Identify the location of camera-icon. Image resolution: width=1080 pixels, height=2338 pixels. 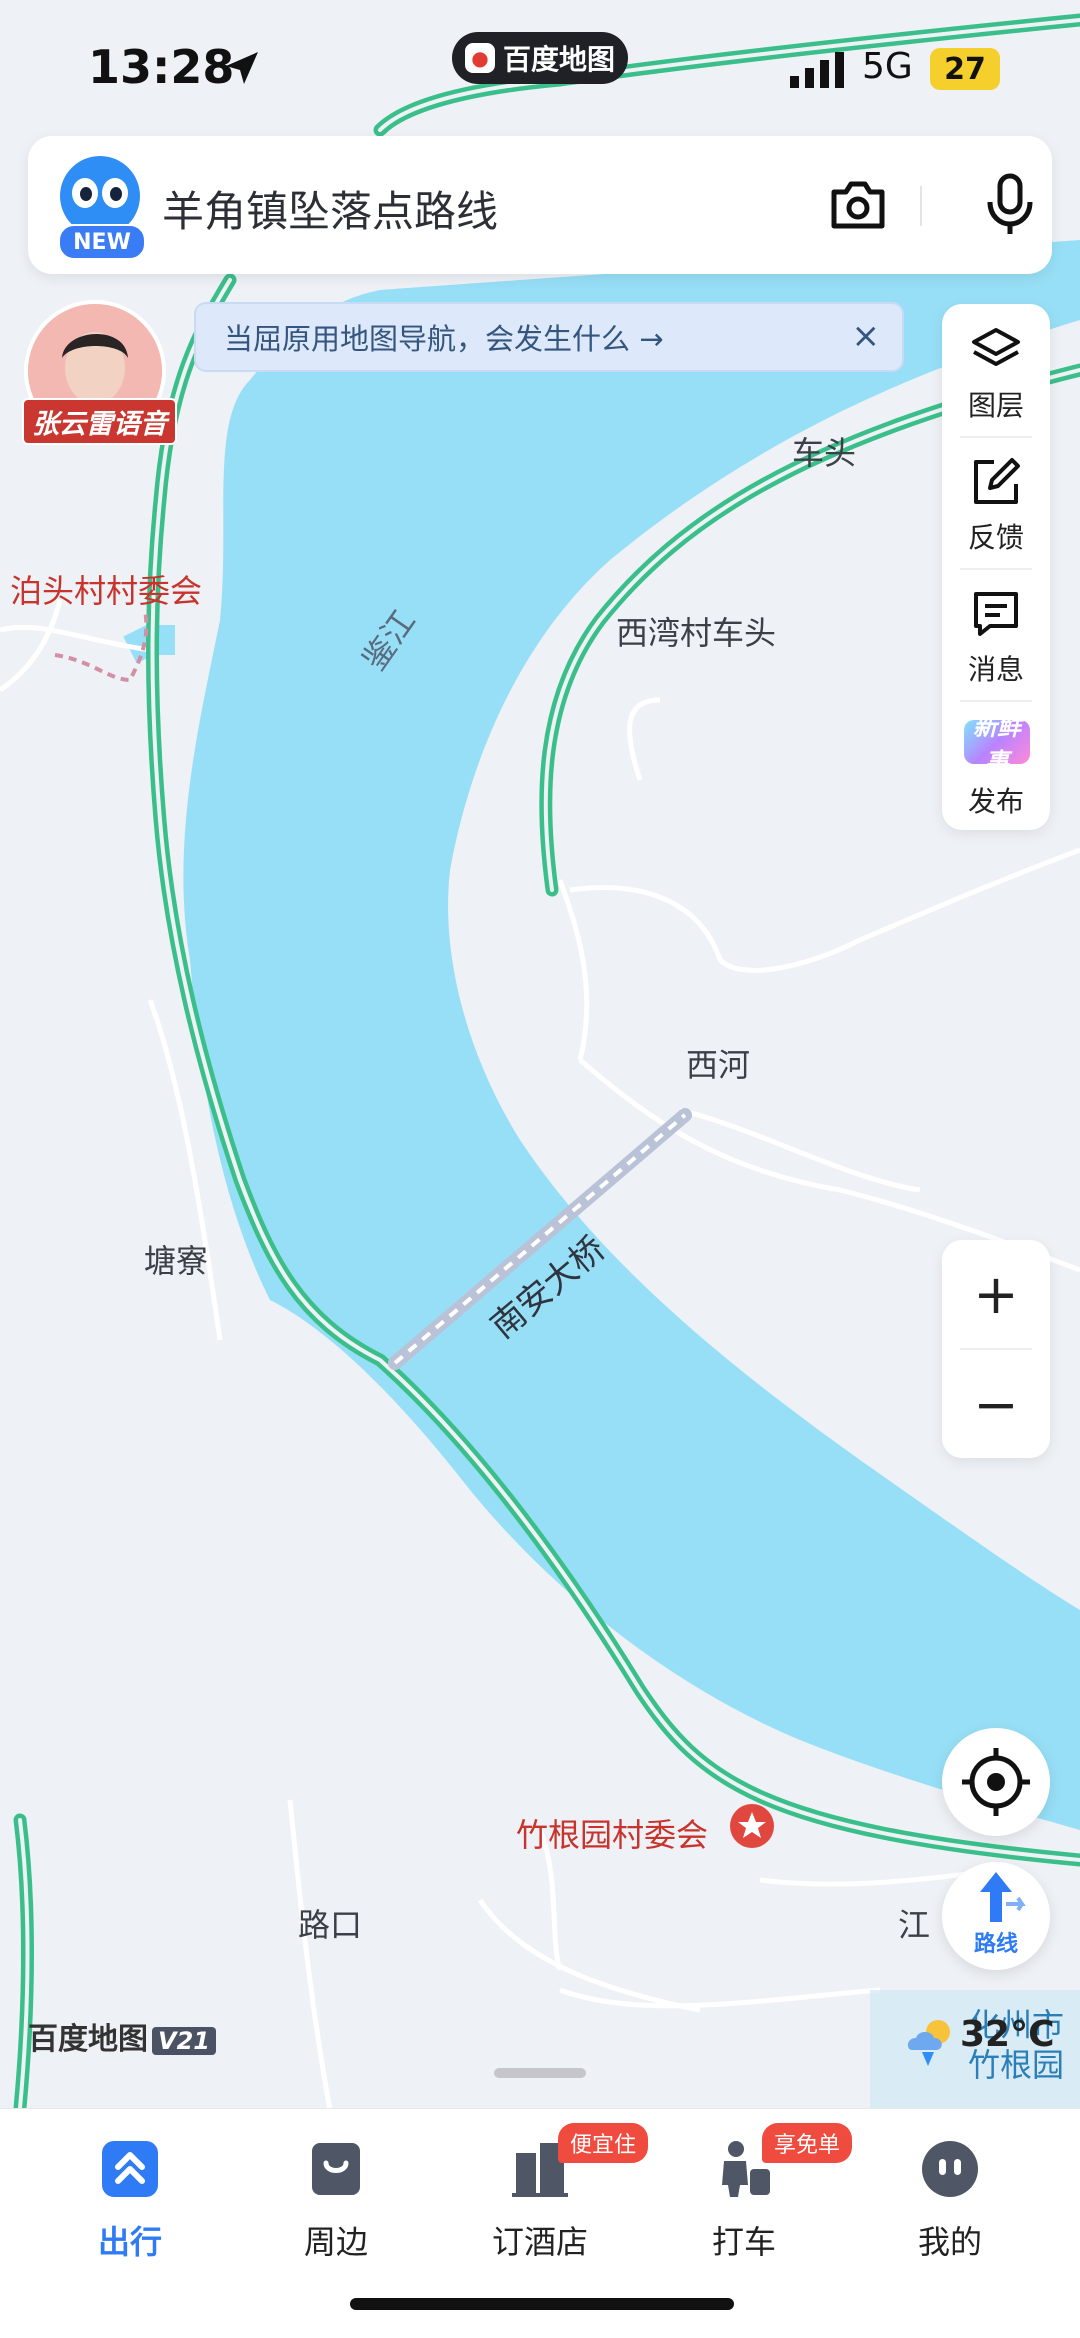
(858, 204).